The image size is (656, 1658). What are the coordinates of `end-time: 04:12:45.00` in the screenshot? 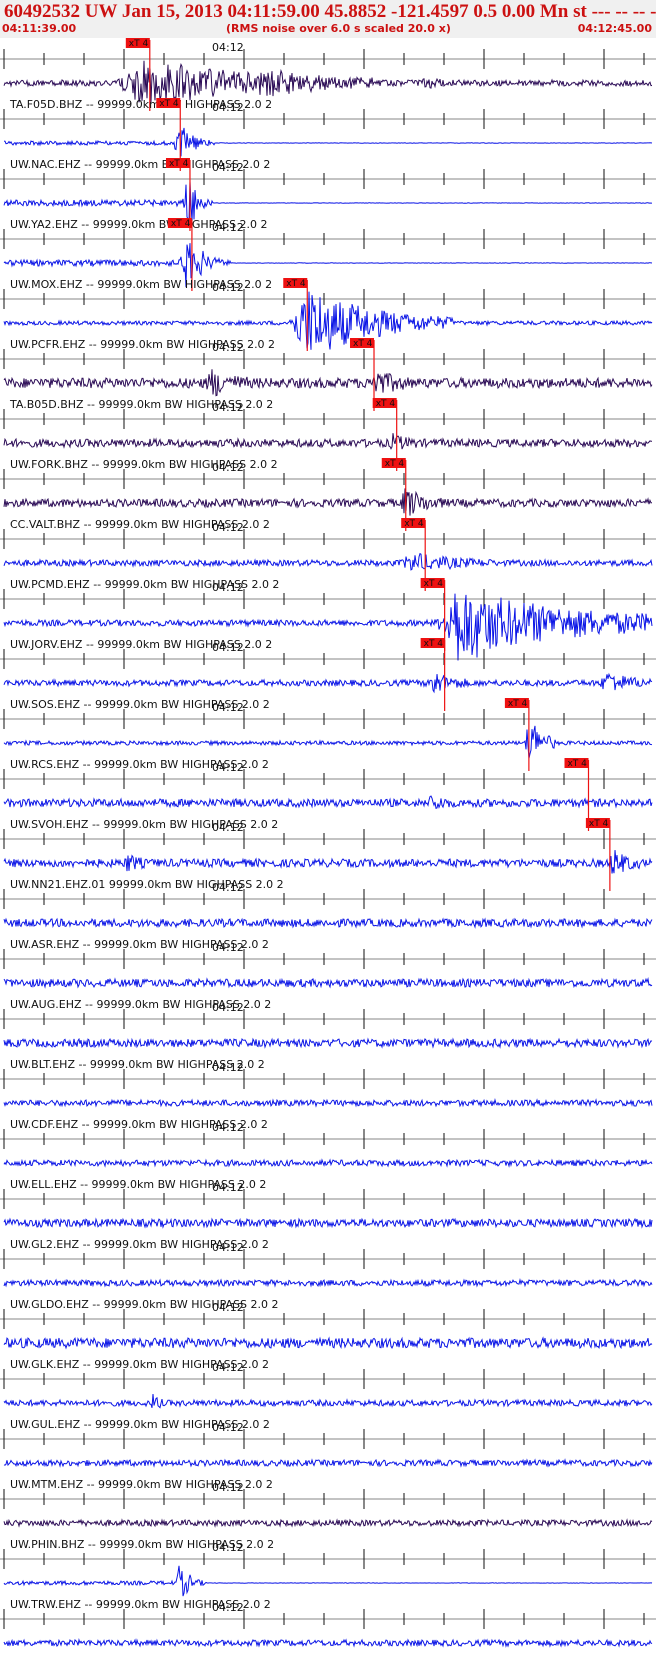 It's located at (614, 28).